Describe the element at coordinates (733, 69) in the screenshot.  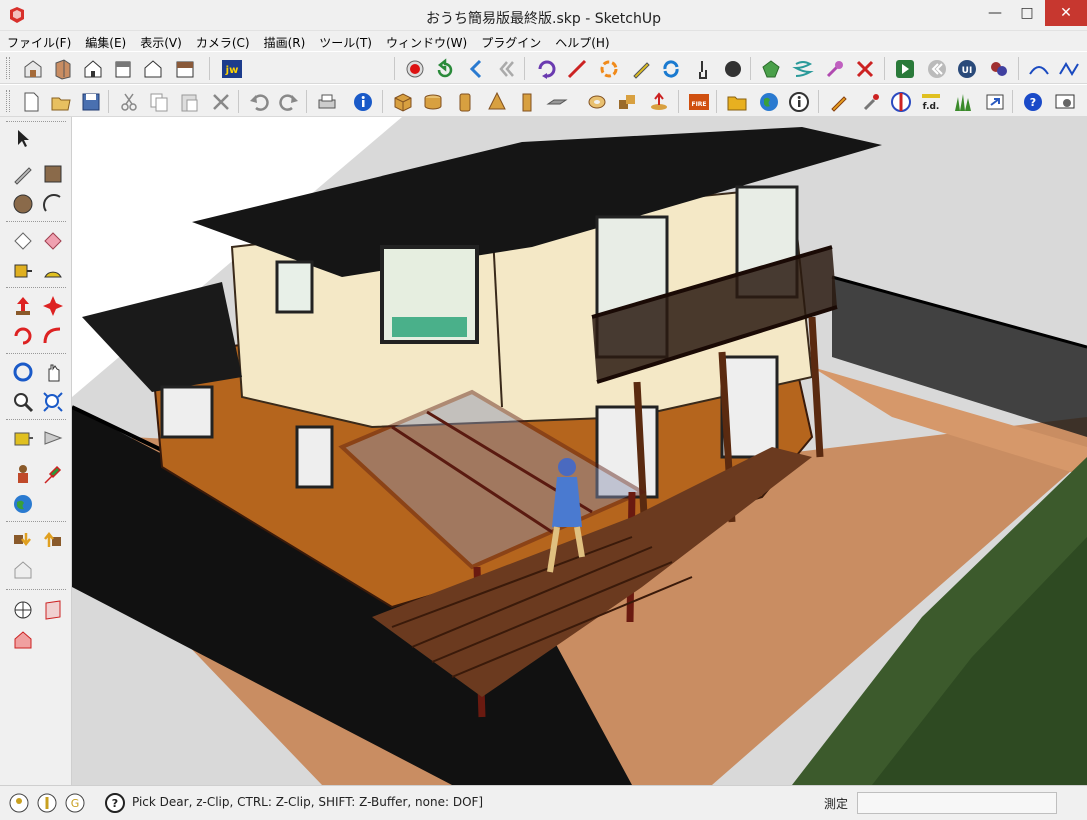
I see `sphere-icon` at that location.